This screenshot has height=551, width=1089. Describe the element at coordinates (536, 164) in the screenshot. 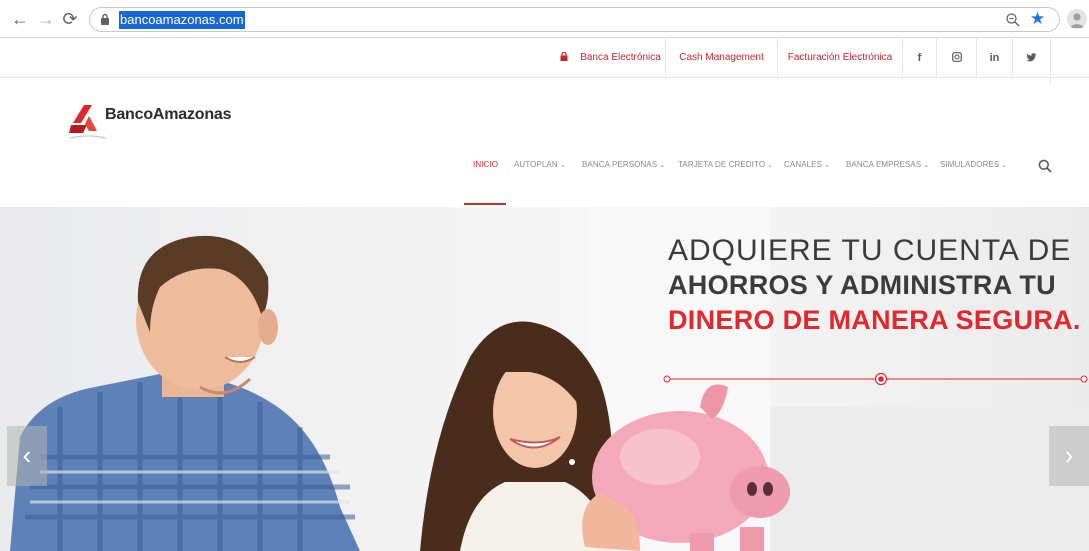

I see `nav-label: AUTOPLAN` at that location.